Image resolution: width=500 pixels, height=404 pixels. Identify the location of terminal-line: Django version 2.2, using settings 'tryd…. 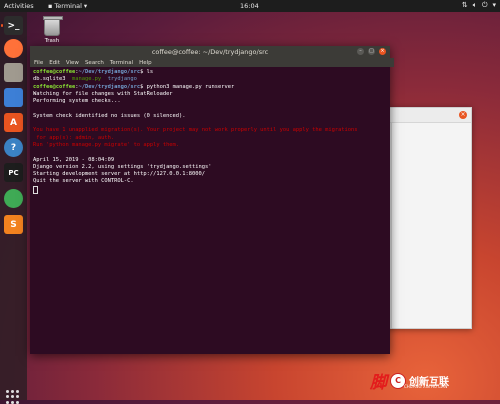
(122, 166).